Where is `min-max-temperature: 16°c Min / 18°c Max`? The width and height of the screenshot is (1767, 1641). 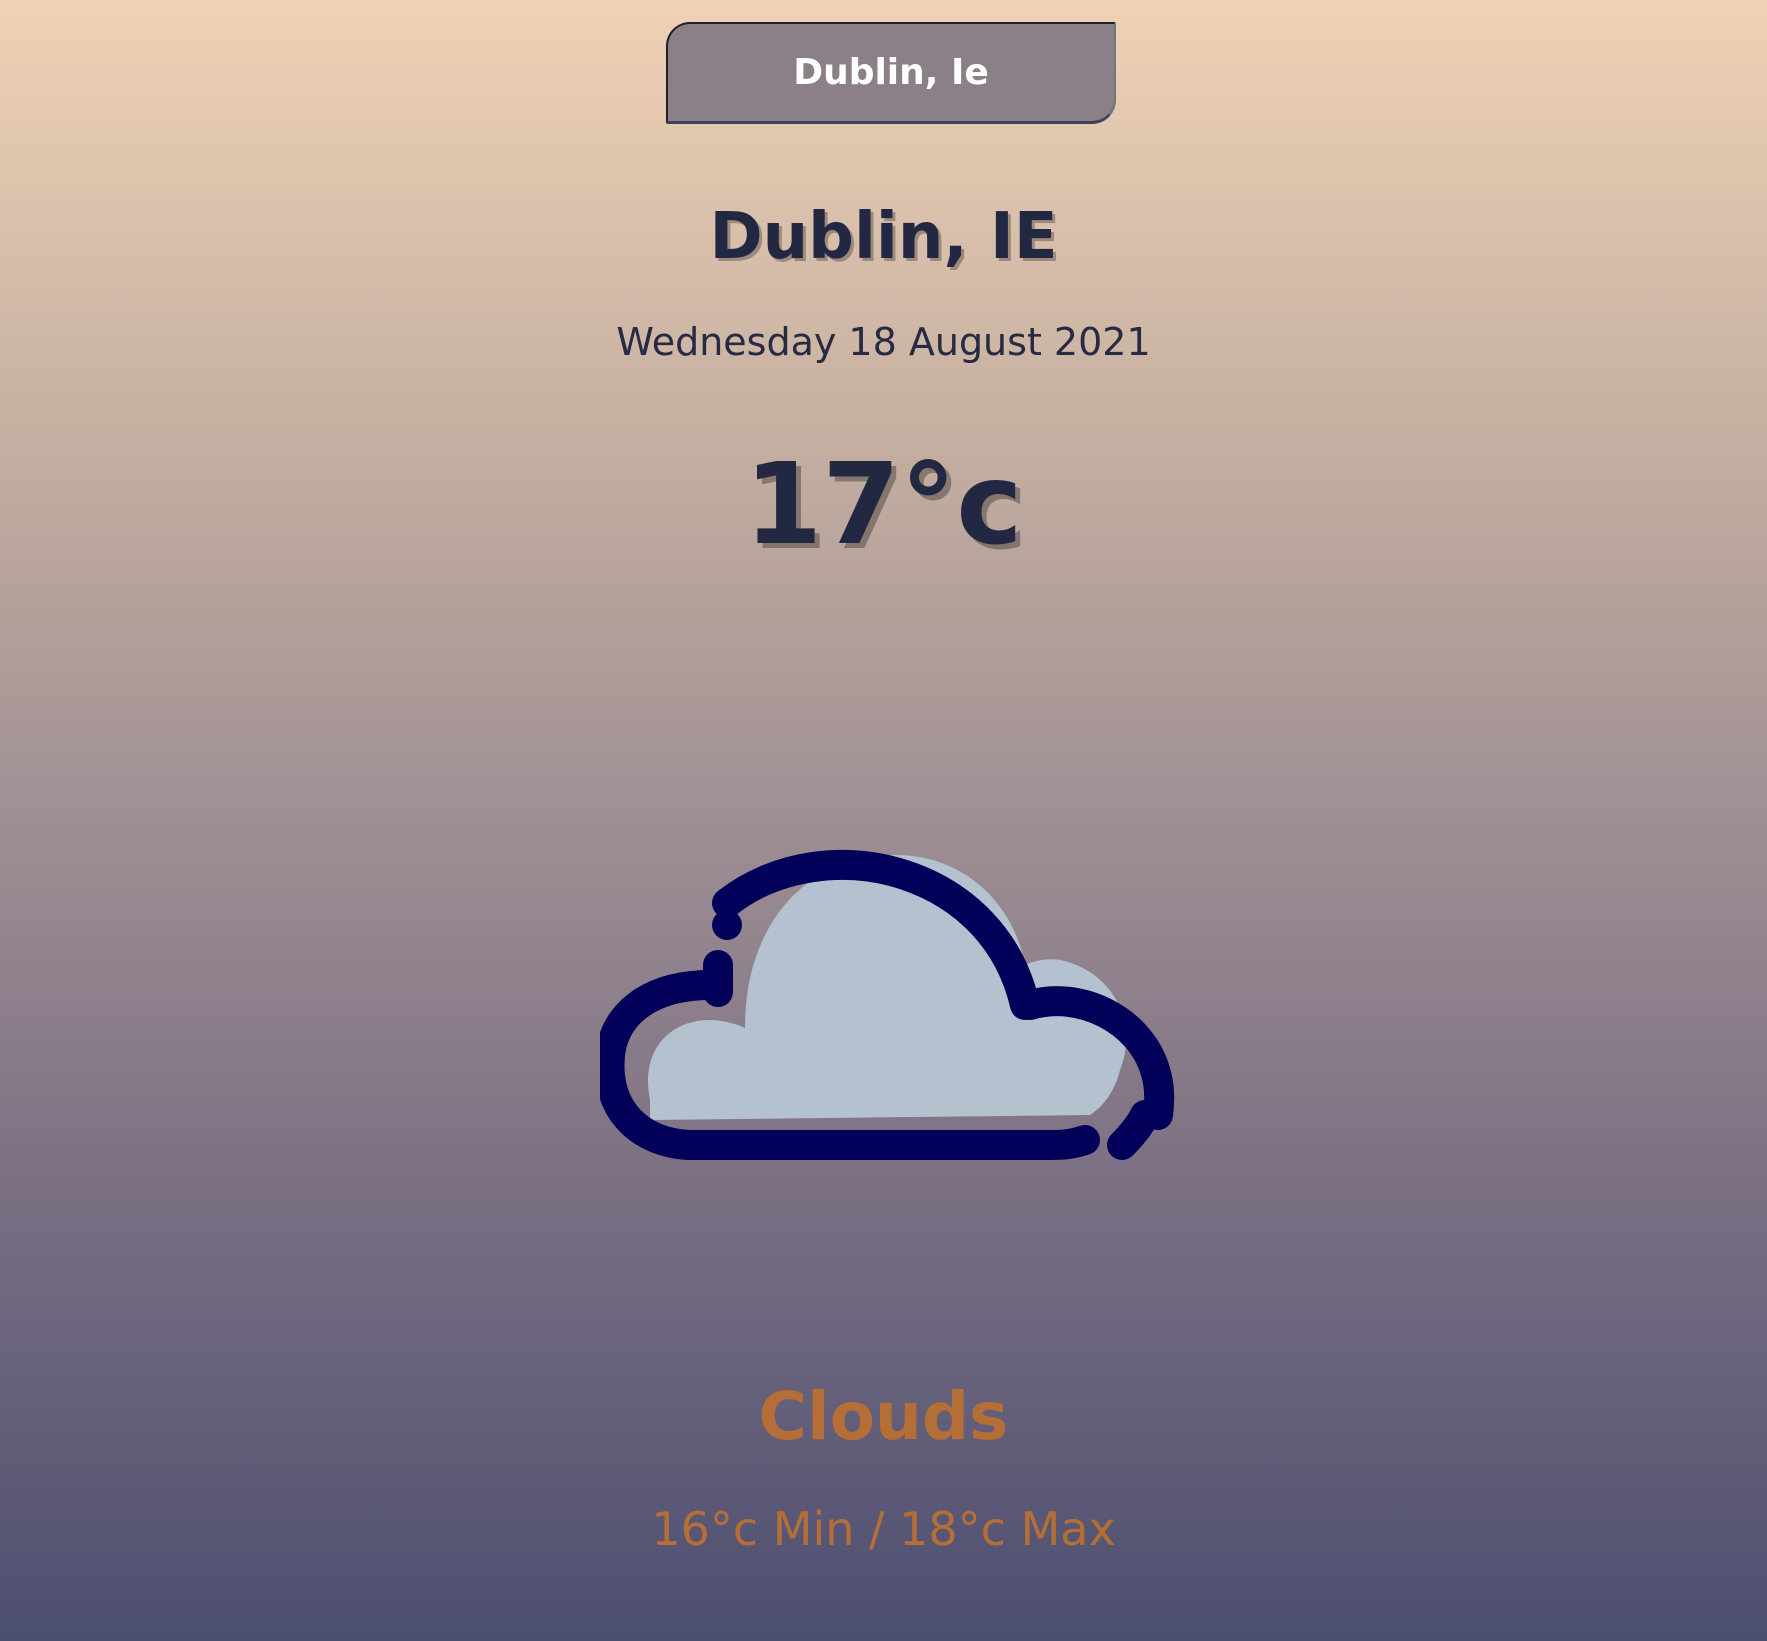
min-max-temperature: 16°c Min / 18°c Max is located at coordinates (883, 1529).